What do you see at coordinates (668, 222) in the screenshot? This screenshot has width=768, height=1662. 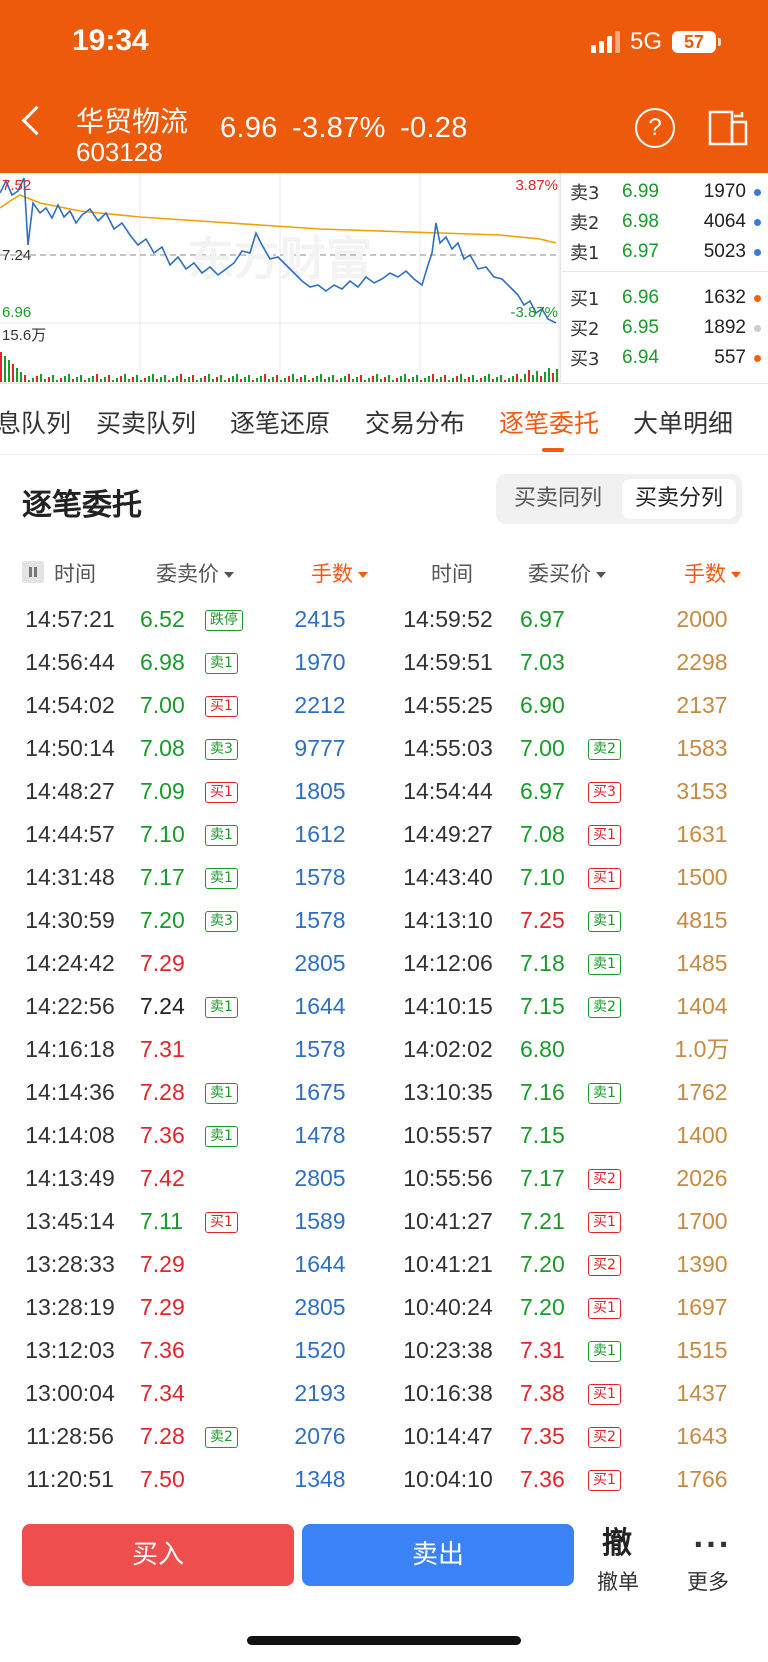 I see `ask-level: 卖2 6.98 4064` at bounding box center [668, 222].